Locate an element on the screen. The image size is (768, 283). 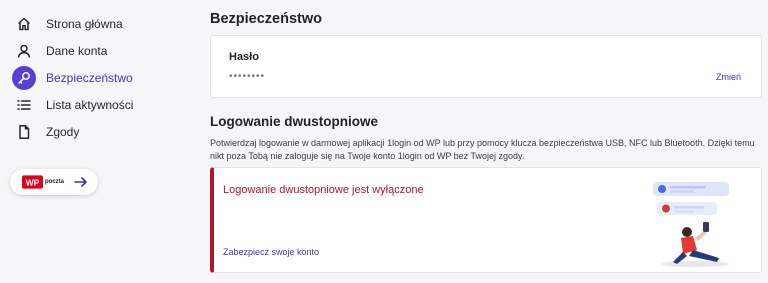
sidebar-item-label: Zgody is located at coordinates (63, 132).